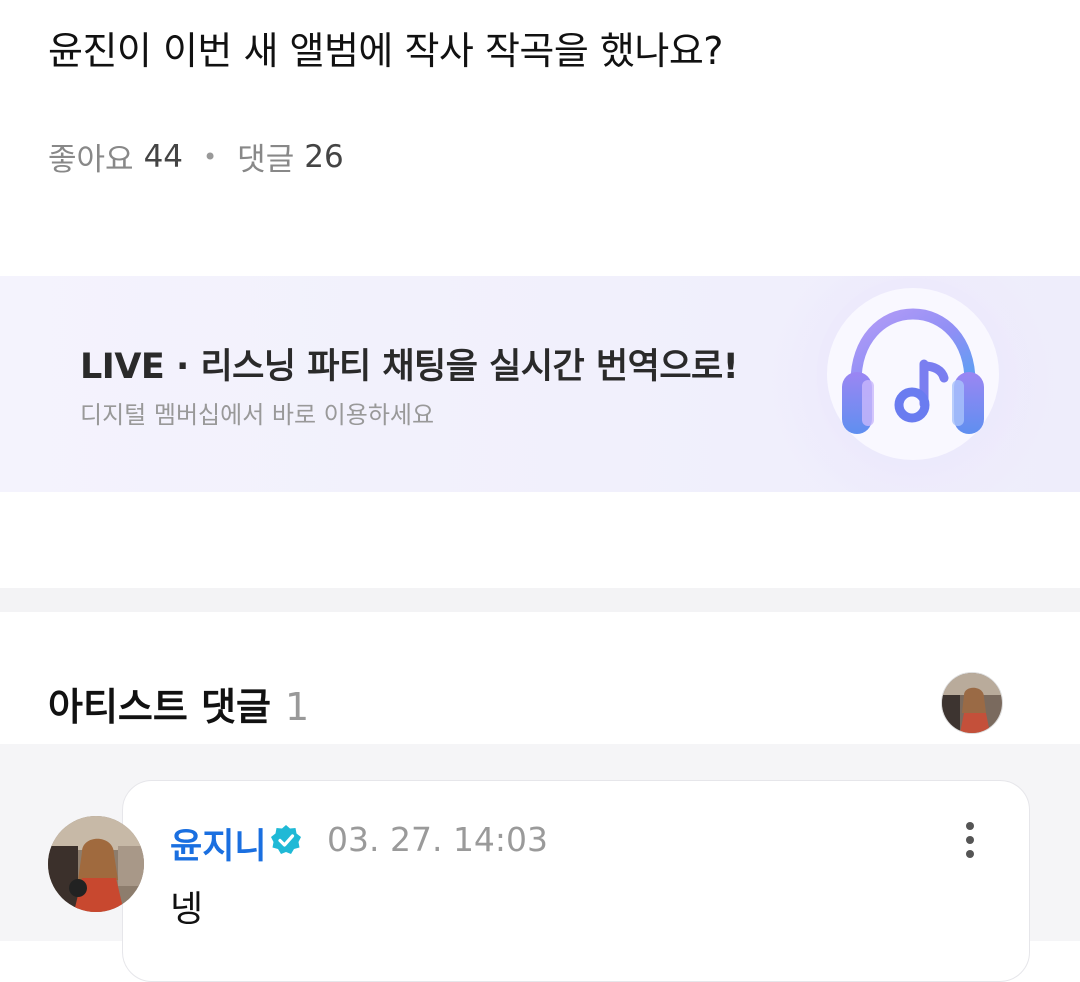 This screenshot has width=1080, height=982. Describe the element at coordinates (91, 160) in the screenshot. I see `likes-label: 좋아요` at that location.